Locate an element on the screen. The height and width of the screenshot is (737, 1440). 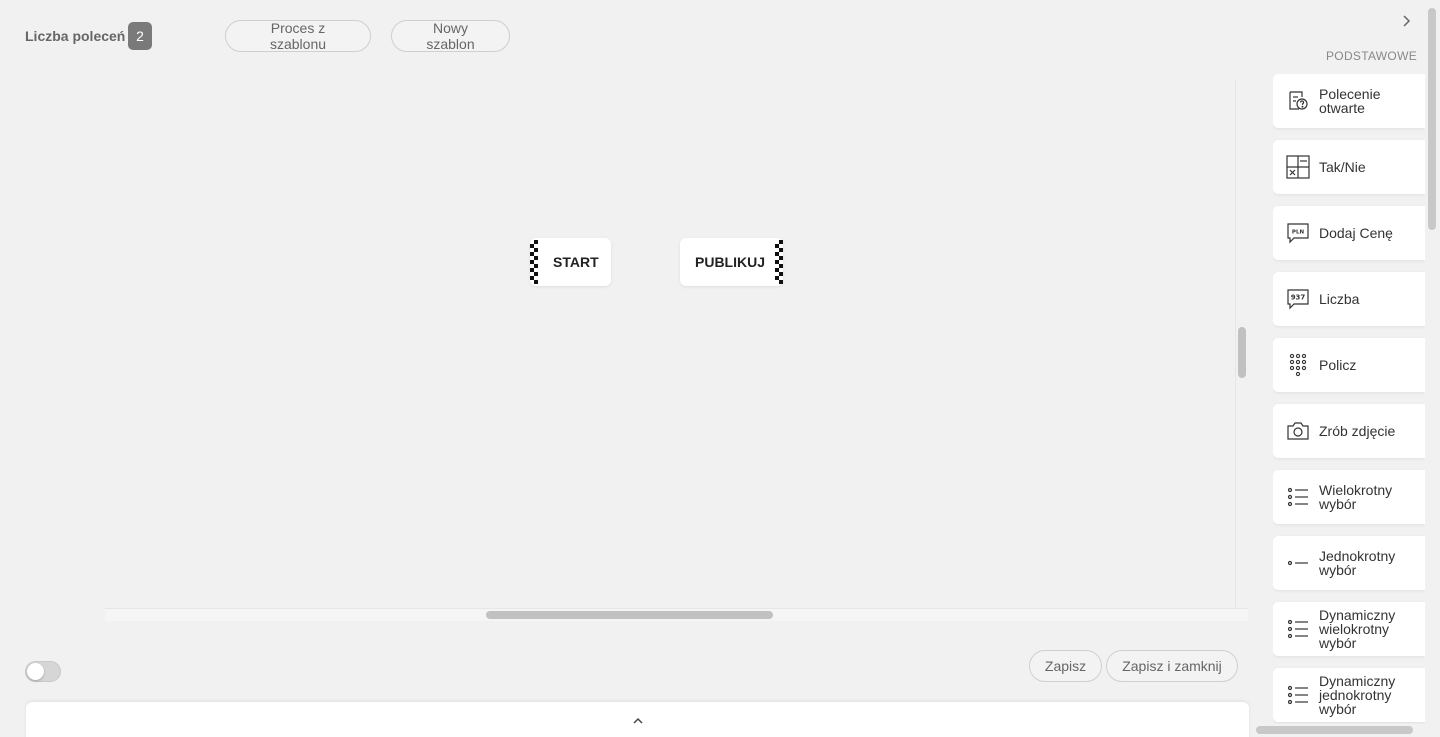
tool-item-add-price: PLN Dodaj Cenę is located at coordinates (1349, 233).